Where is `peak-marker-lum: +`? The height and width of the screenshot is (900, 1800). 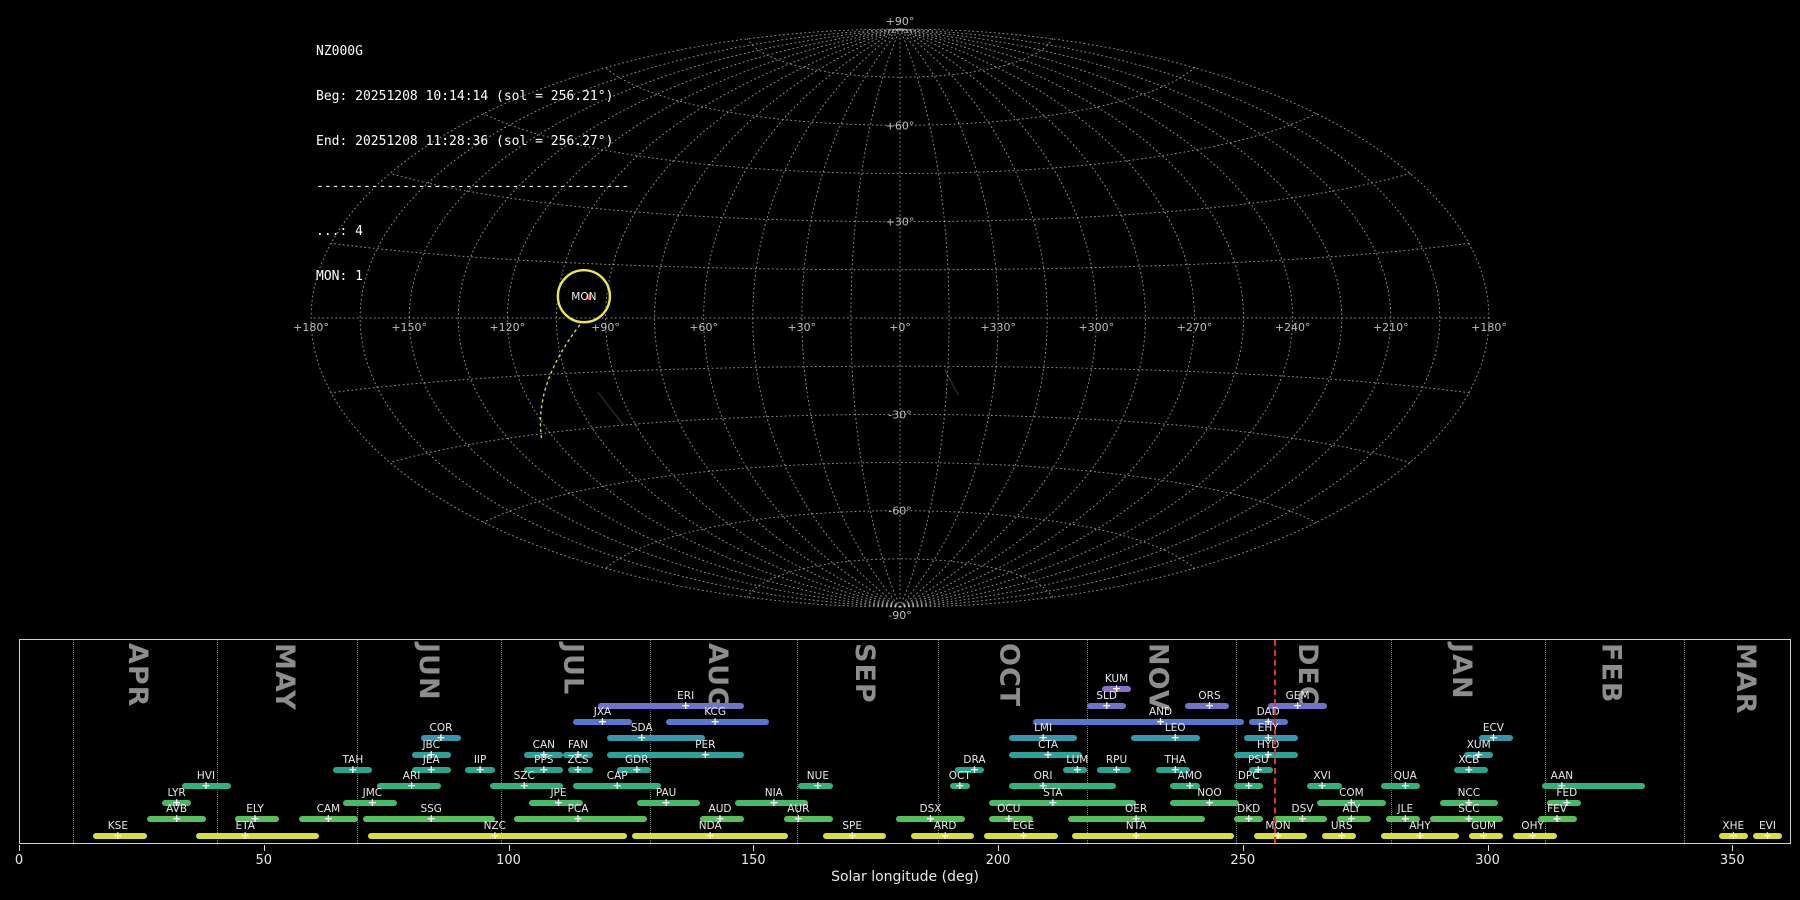
peak-marker-lum: + is located at coordinates (1077, 769).